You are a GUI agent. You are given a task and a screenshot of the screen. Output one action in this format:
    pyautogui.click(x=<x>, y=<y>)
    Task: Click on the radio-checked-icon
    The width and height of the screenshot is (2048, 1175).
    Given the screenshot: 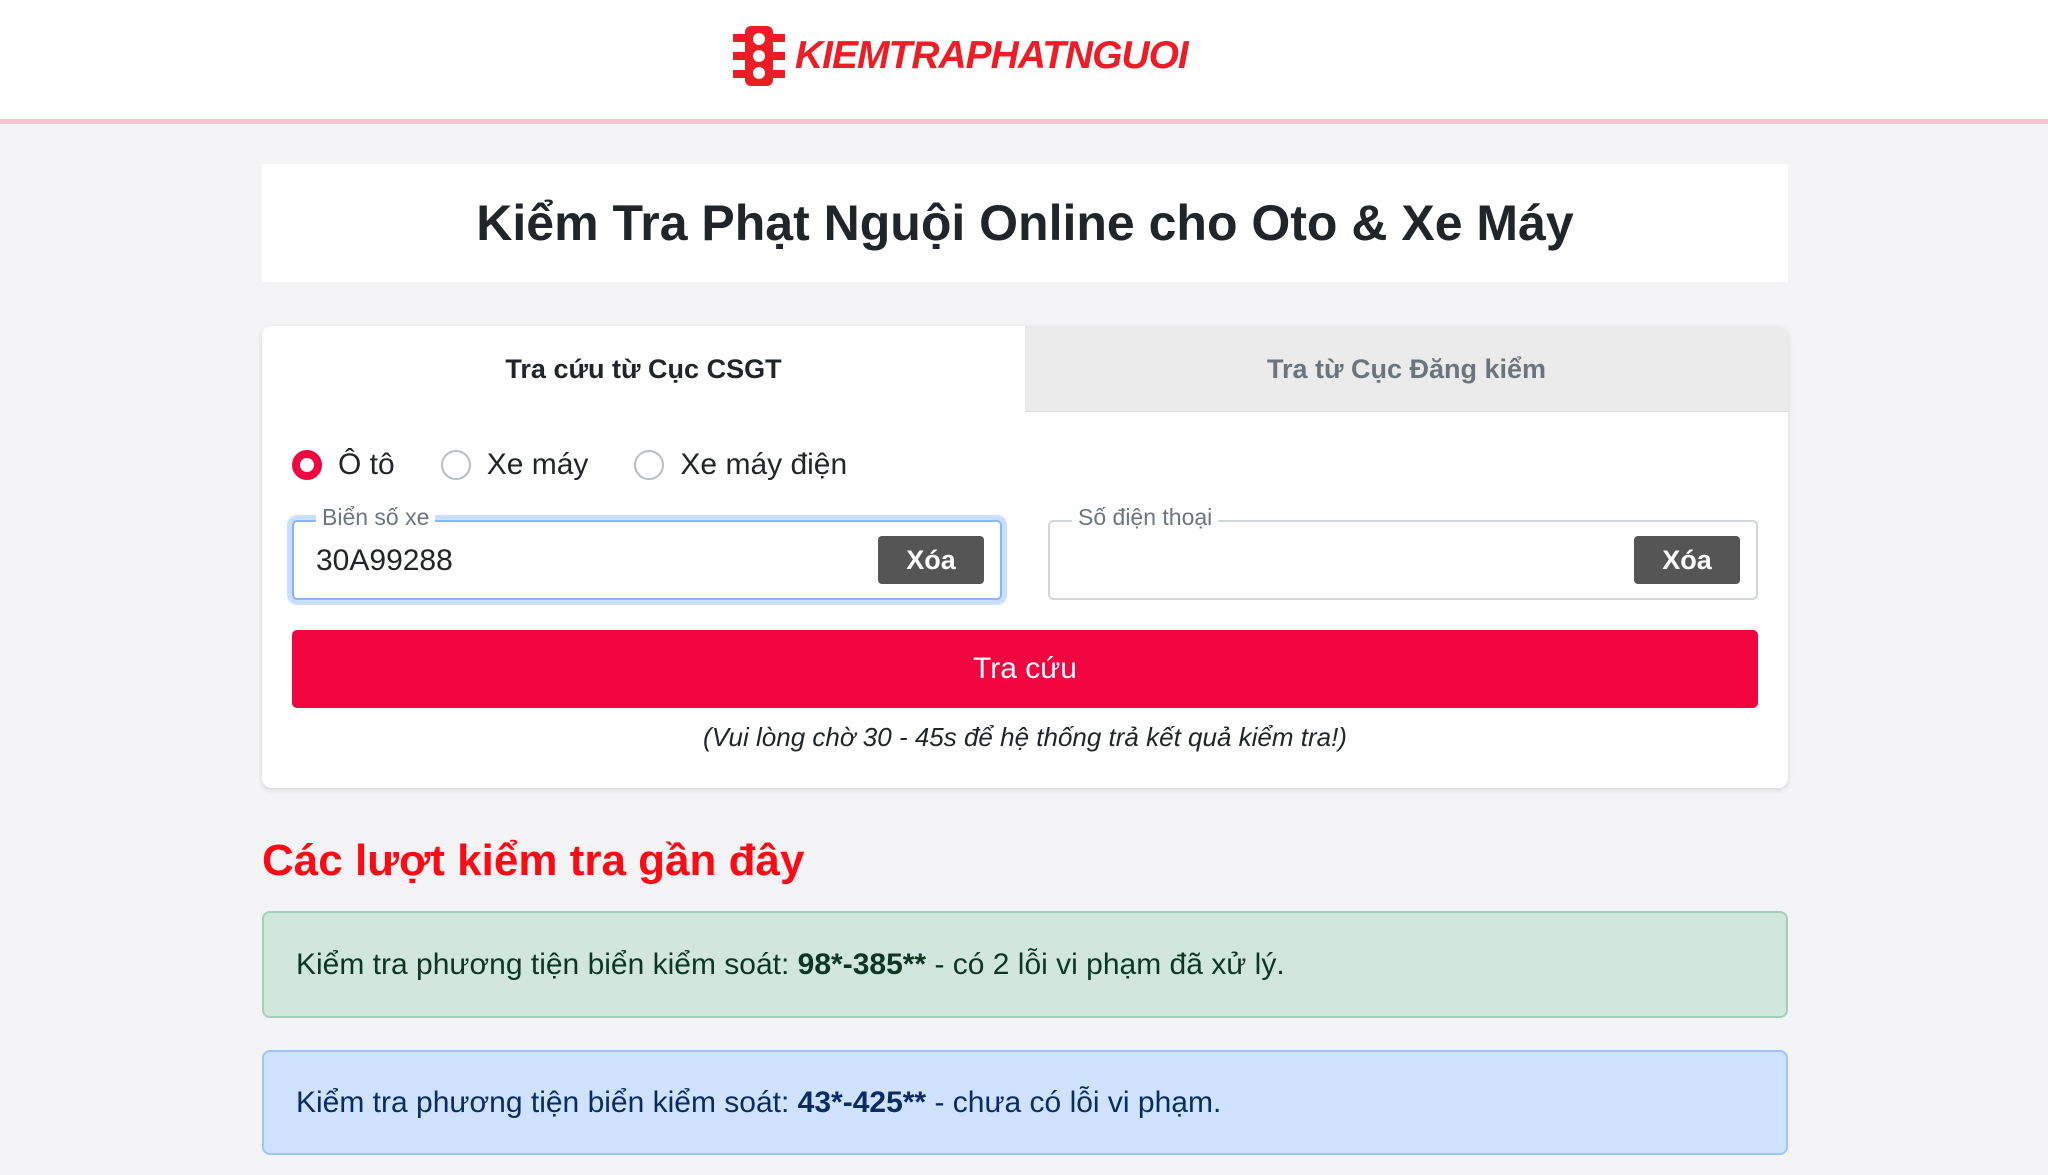 What is the action you would take?
    pyautogui.click(x=307, y=465)
    